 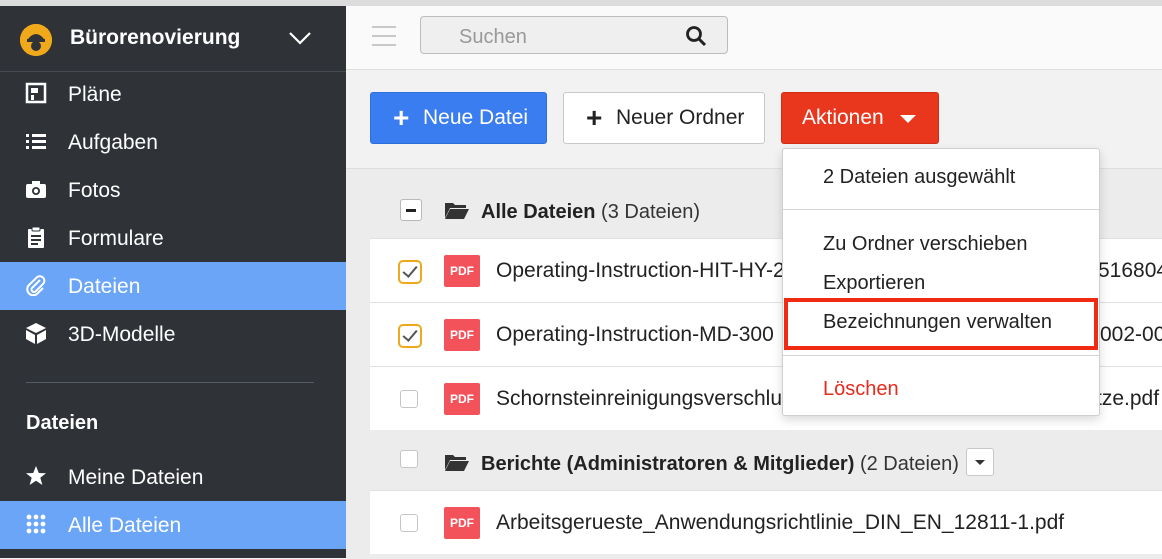 What do you see at coordinates (173, 94) in the screenshot?
I see `sidebar-item-plans: Pläne` at bounding box center [173, 94].